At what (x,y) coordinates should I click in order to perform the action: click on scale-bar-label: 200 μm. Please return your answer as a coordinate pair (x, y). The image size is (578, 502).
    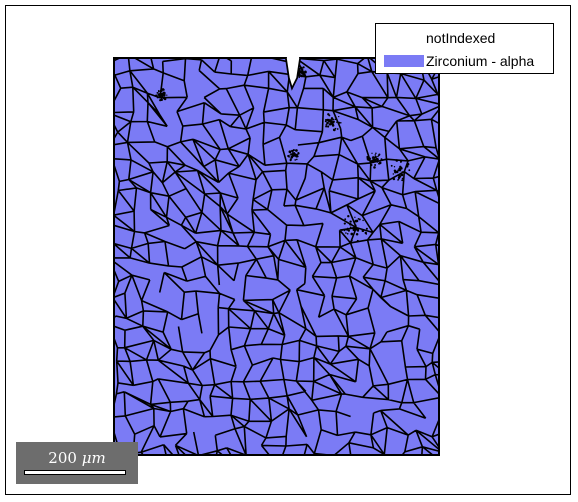
    Looking at the image, I should click on (77, 458).